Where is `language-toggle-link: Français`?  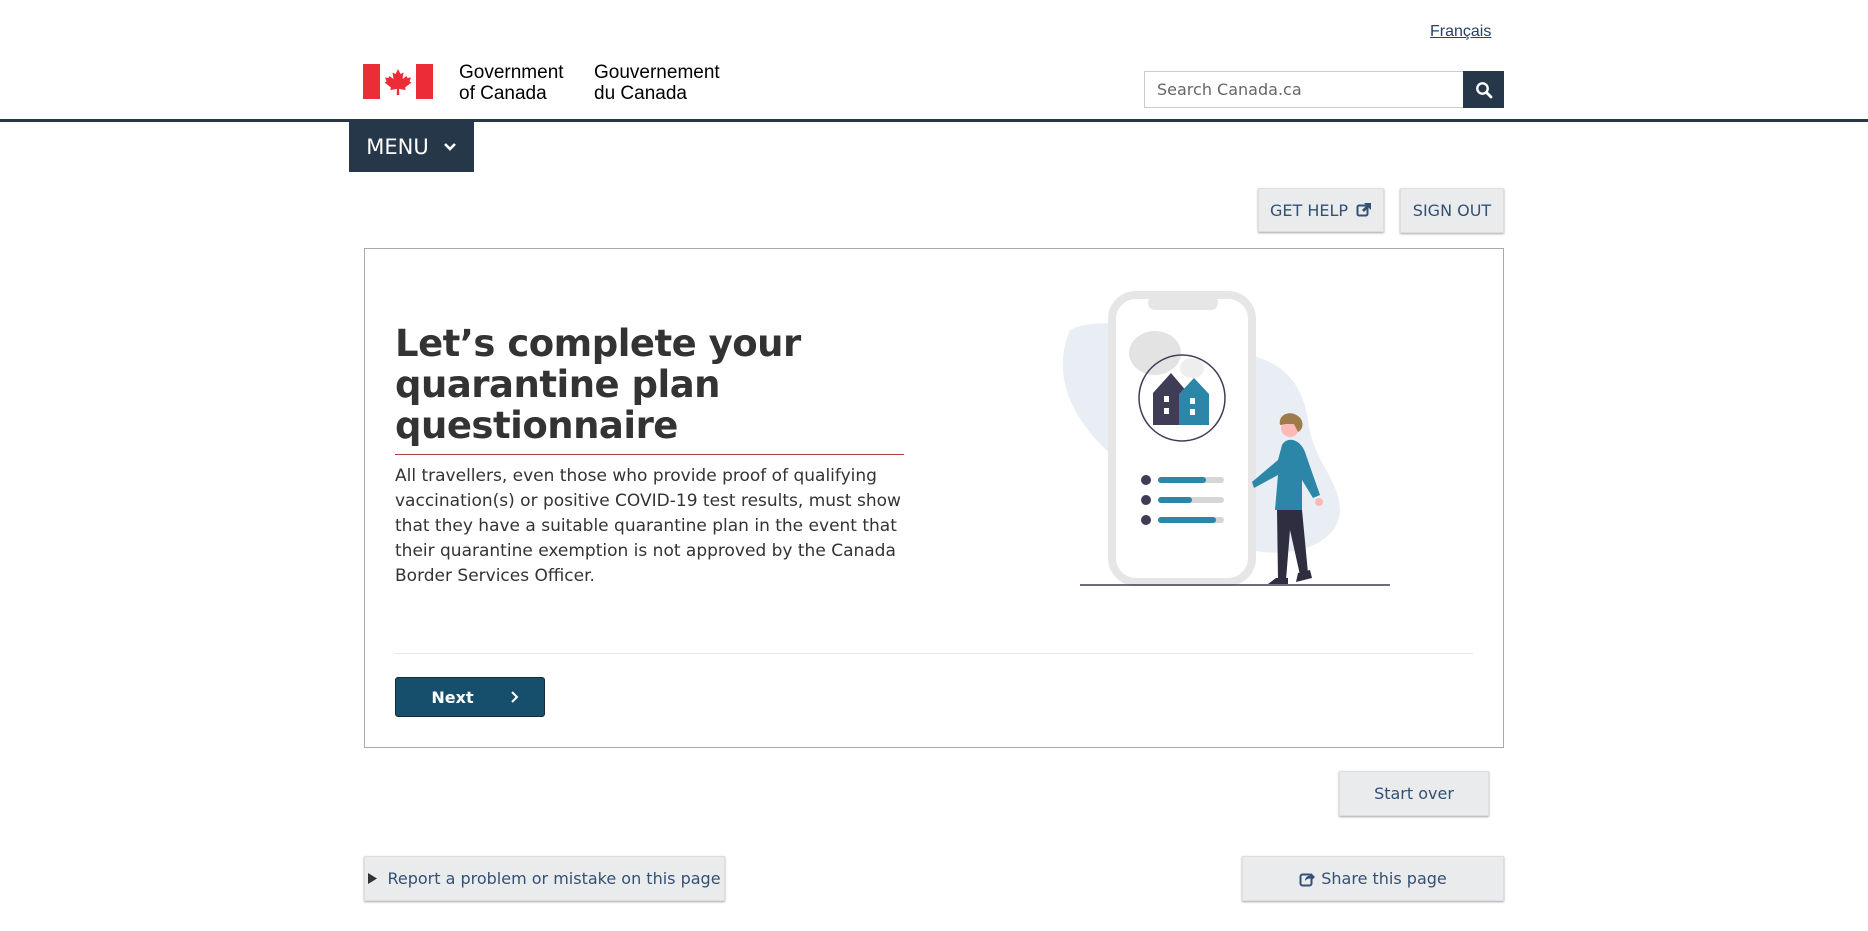 language-toggle-link: Français is located at coordinates (1460, 32).